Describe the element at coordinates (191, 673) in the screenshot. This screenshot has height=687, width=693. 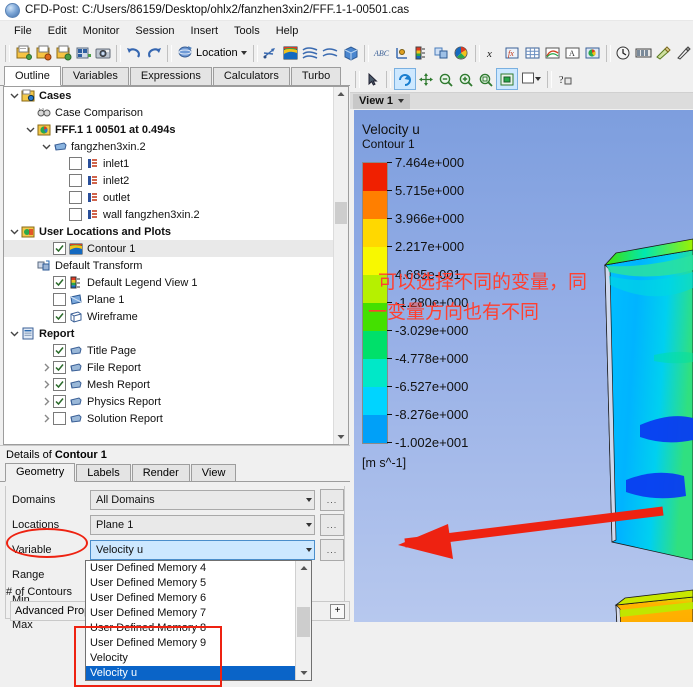
I see `dropdown-option: Velocity u` at that location.